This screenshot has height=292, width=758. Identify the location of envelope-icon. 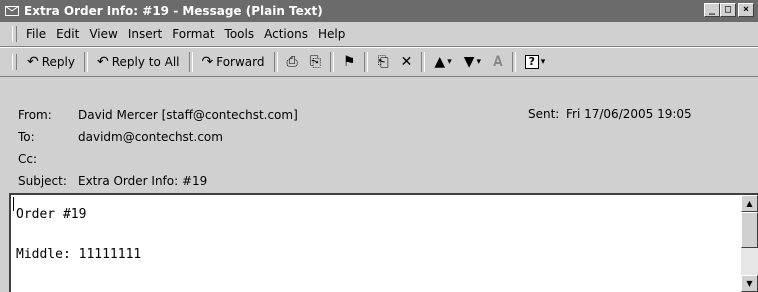
(12, 11).